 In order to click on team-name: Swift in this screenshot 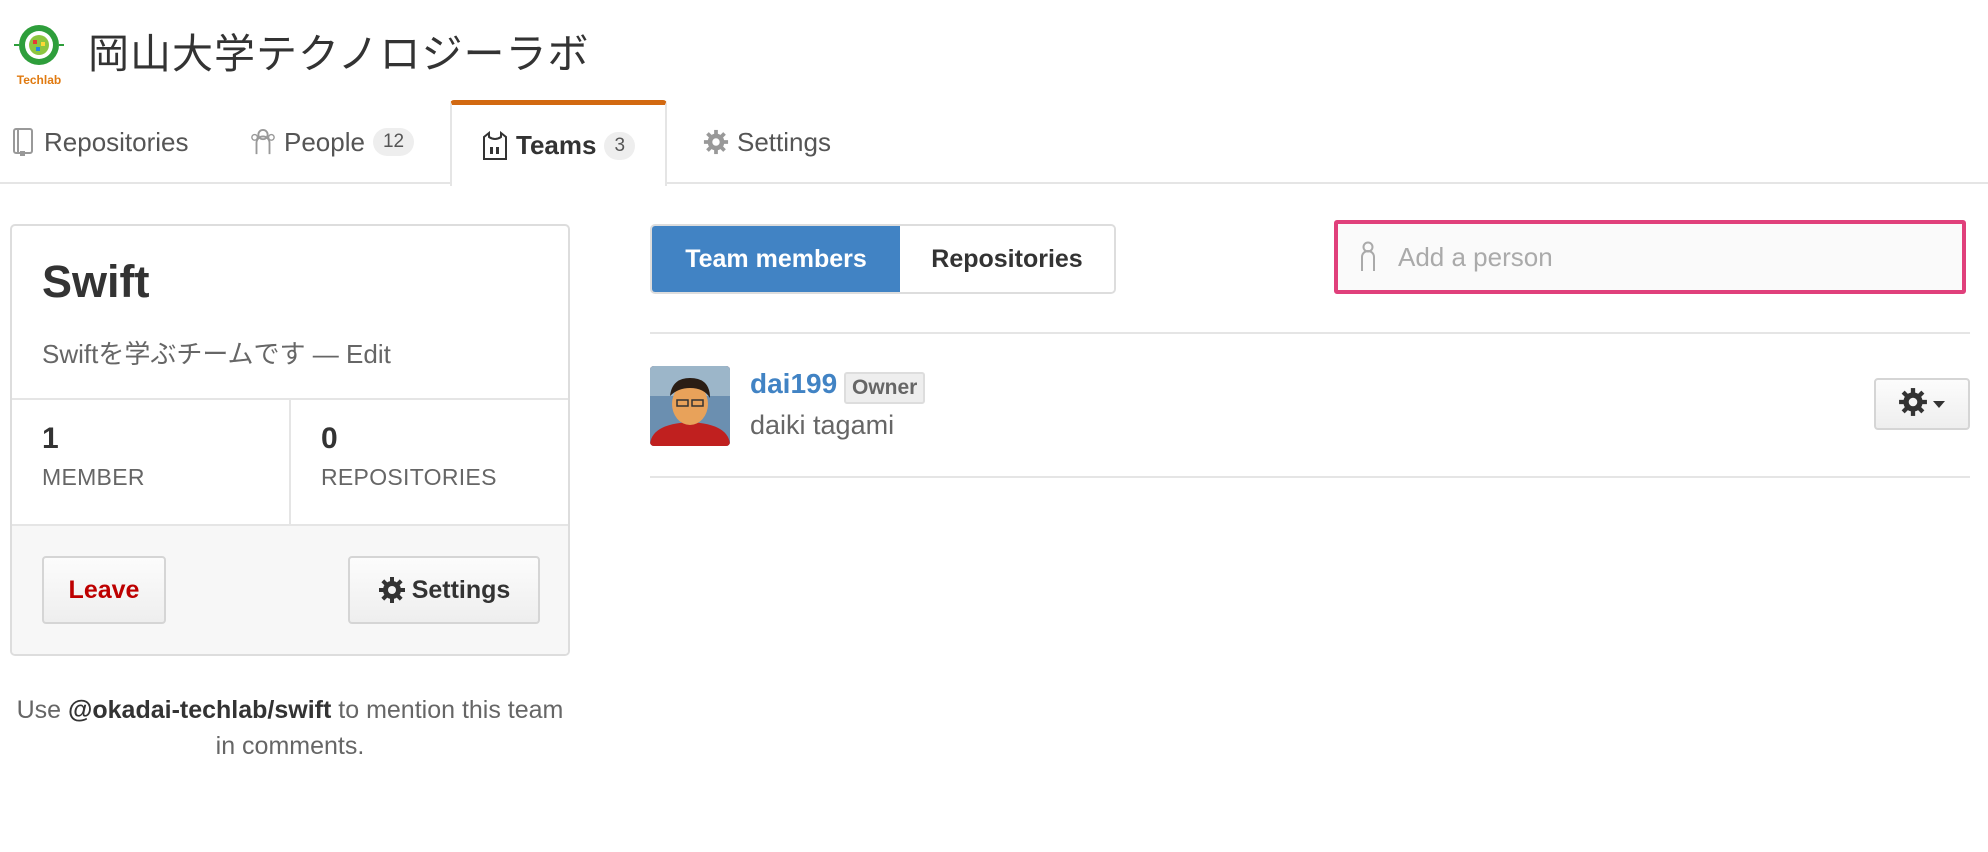, I will do `click(96, 281)`.